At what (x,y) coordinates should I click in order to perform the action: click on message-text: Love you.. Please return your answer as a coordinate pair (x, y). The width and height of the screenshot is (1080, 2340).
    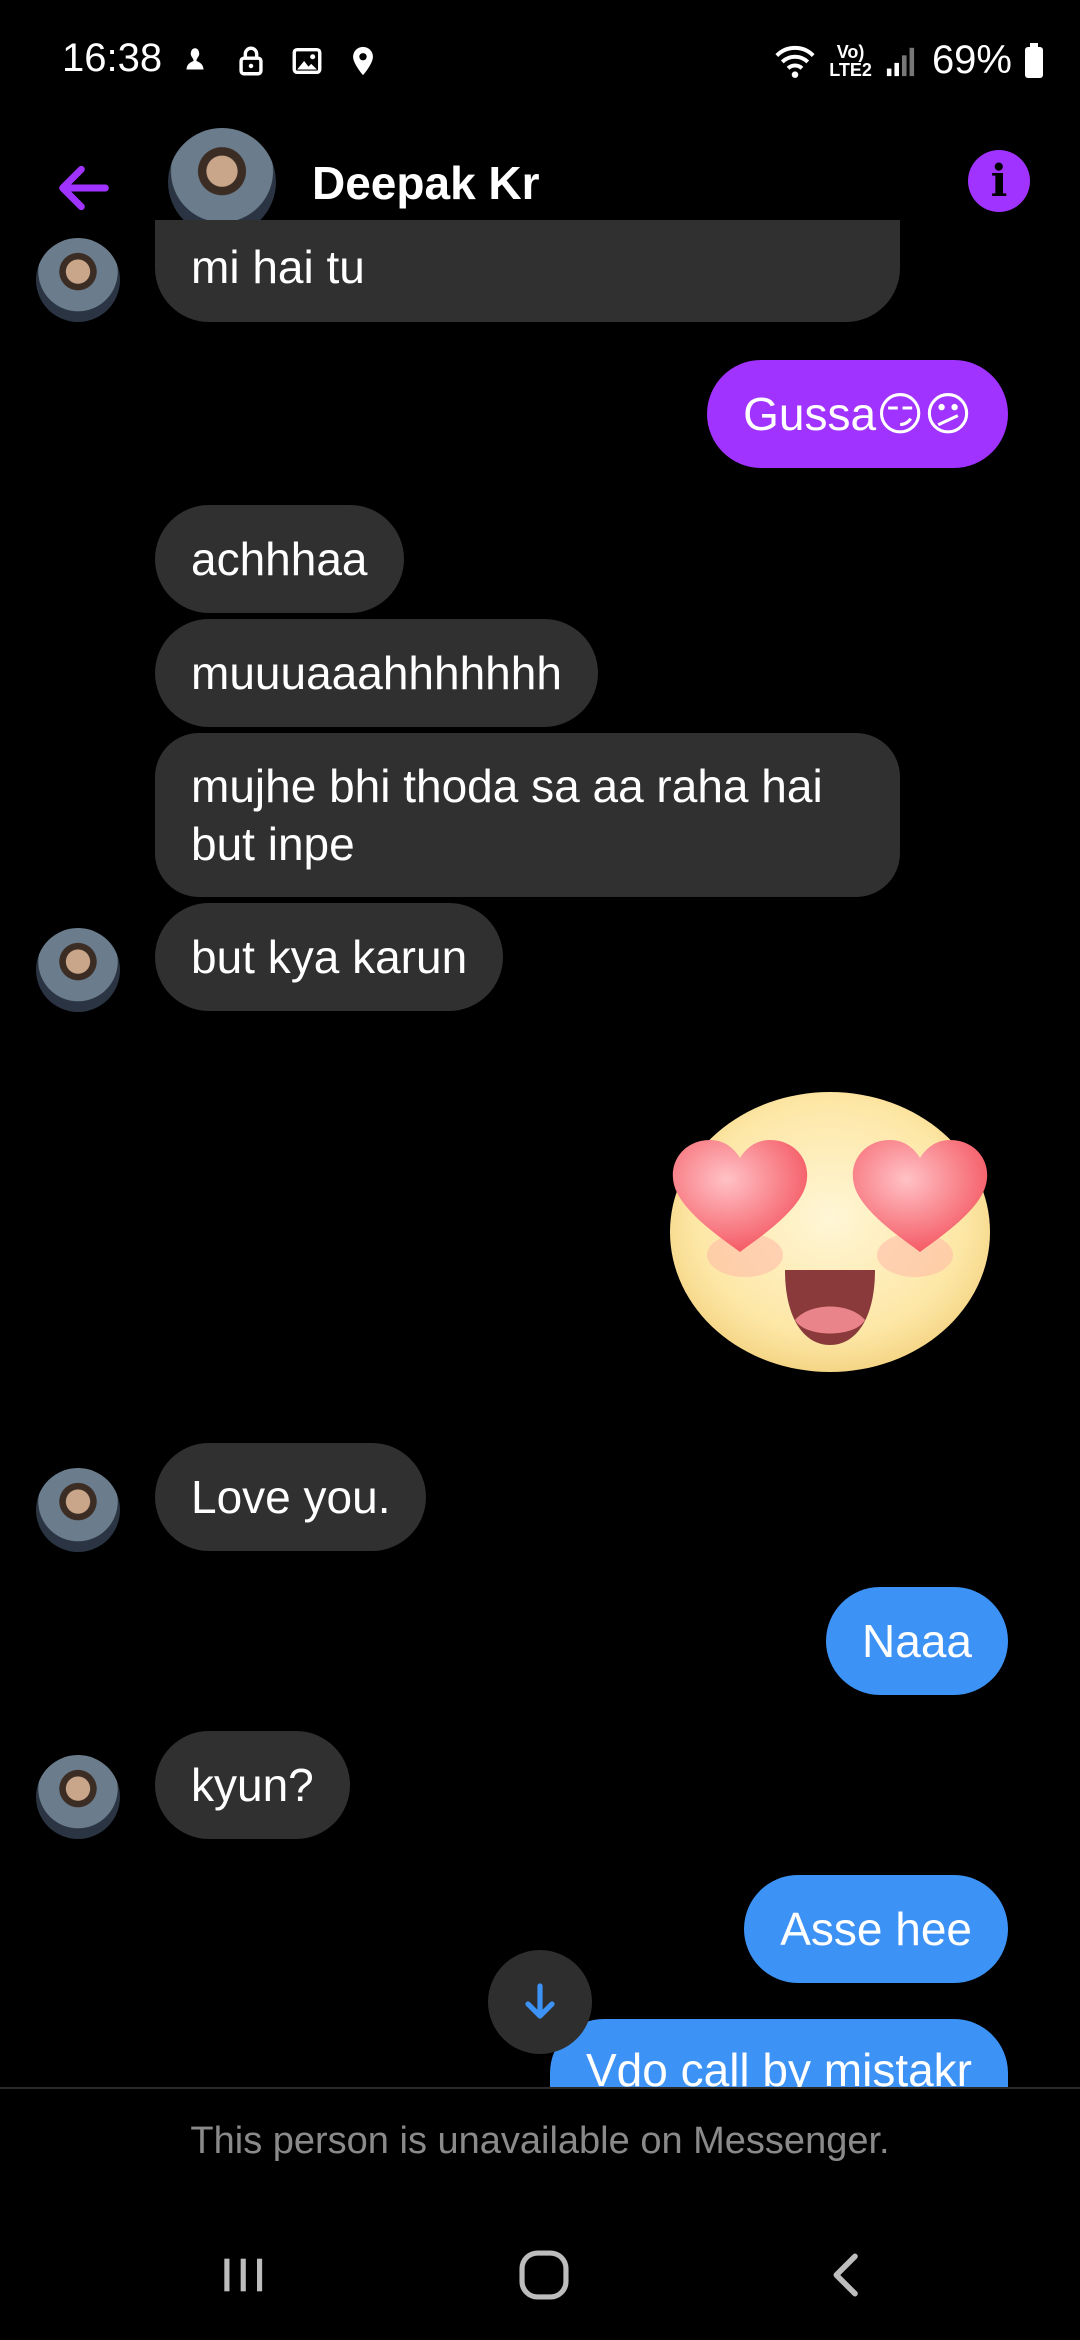
    Looking at the image, I should click on (291, 1497).